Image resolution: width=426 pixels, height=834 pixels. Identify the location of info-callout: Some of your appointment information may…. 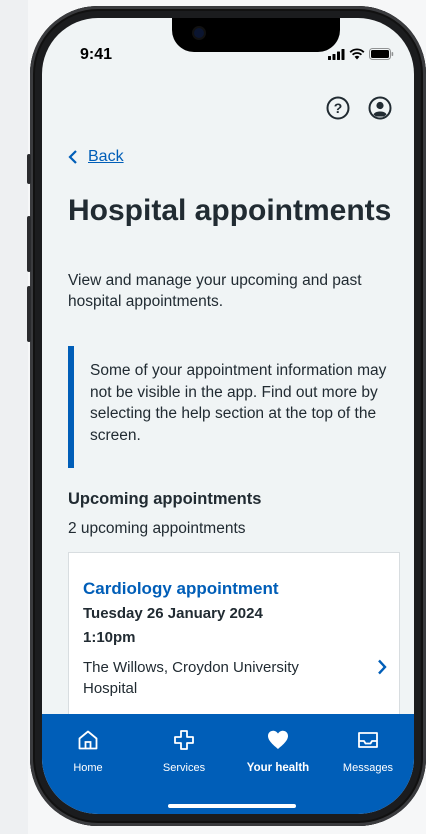
(231, 407).